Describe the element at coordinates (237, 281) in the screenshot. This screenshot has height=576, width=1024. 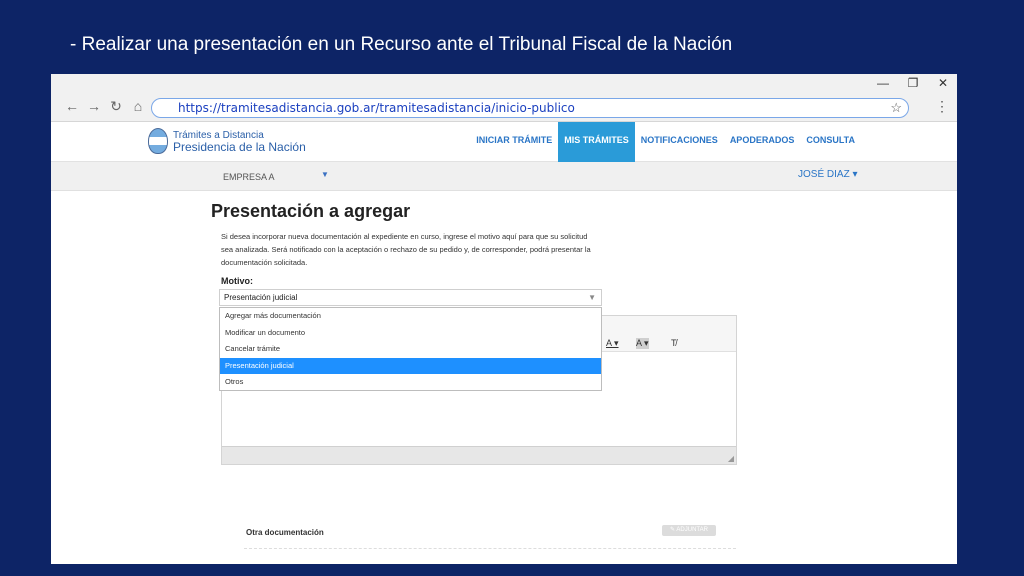
I see `motivo-label: Motivo:` at that location.